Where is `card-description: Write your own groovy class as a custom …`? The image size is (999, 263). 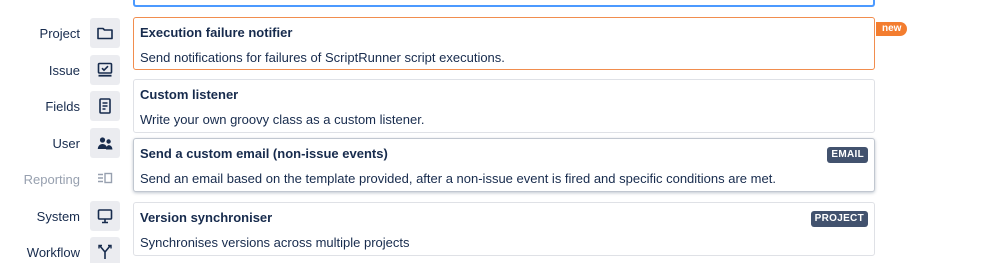 card-description: Write your own groovy class as a custom … is located at coordinates (282, 119).